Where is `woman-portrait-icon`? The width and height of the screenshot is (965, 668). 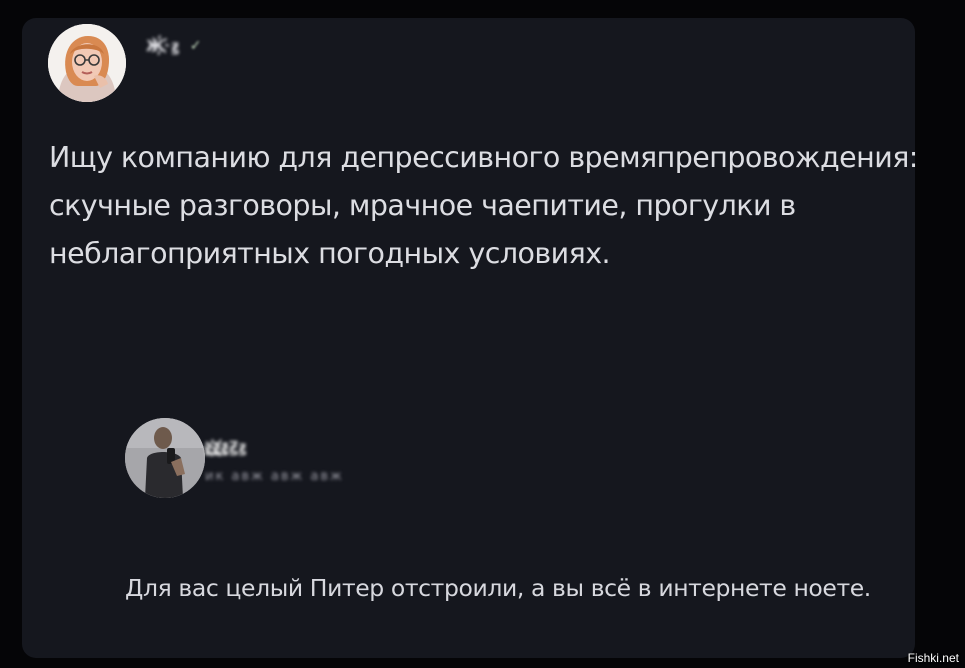 woman-portrait-icon is located at coordinates (87, 63).